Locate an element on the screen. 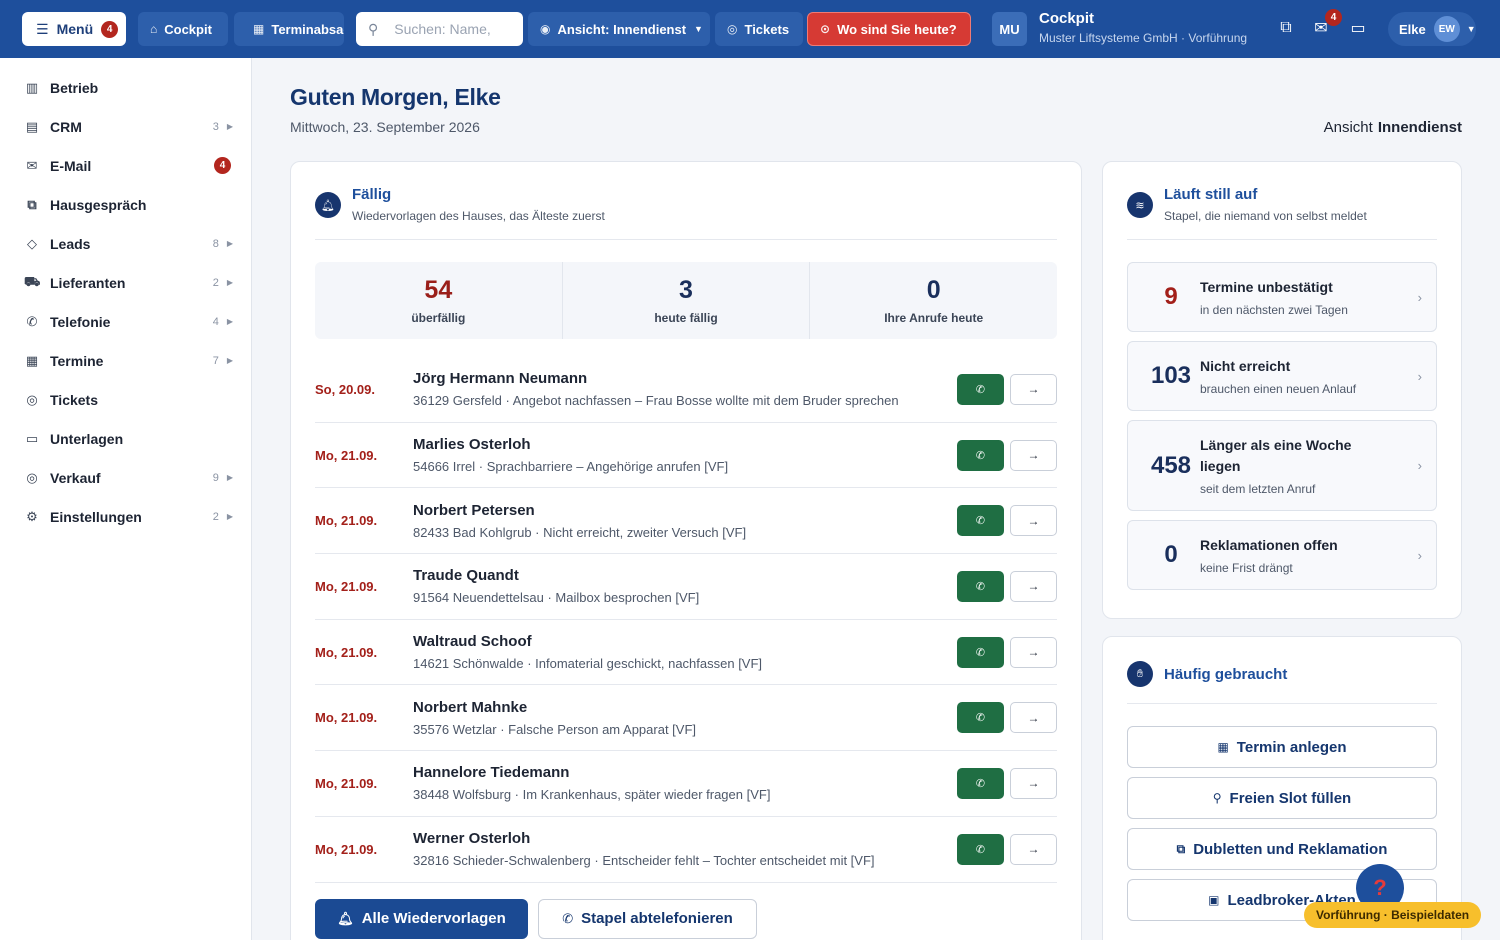 This screenshot has height=940, width=1500. sidebar-item-tickets: ◎ Tickets is located at coordinates (125, 399).